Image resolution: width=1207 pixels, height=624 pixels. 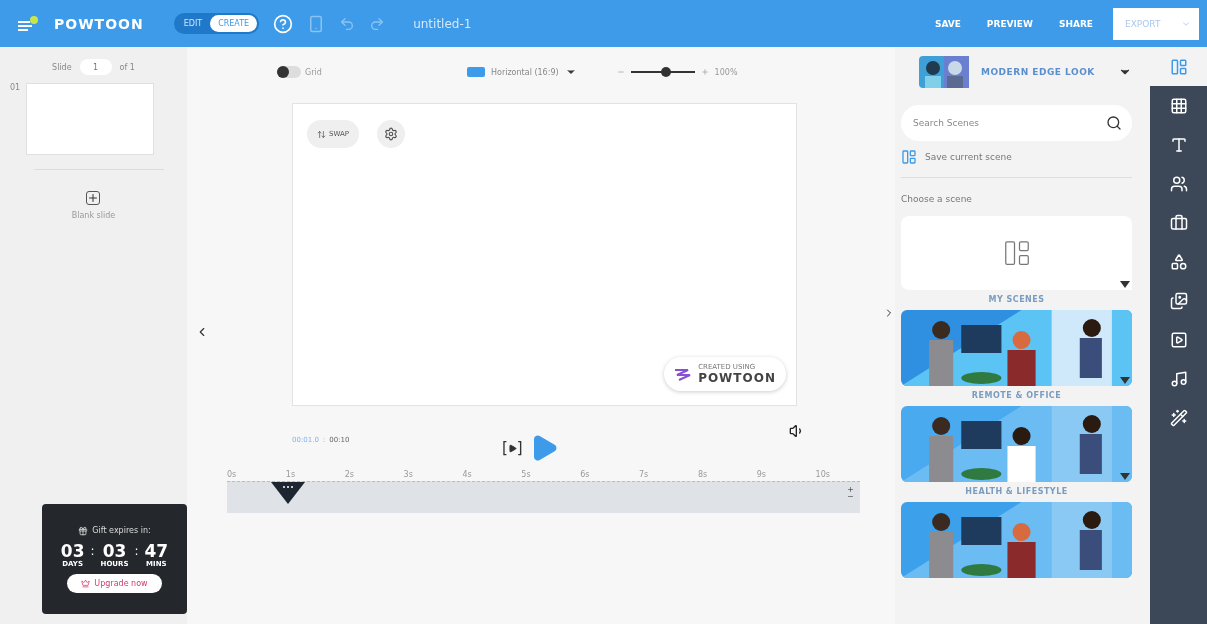 What do you see at coordinates (1075, 23) in the screenshot?
I see `toolbar-action: SHARE` at bounding box center [1075, 23].